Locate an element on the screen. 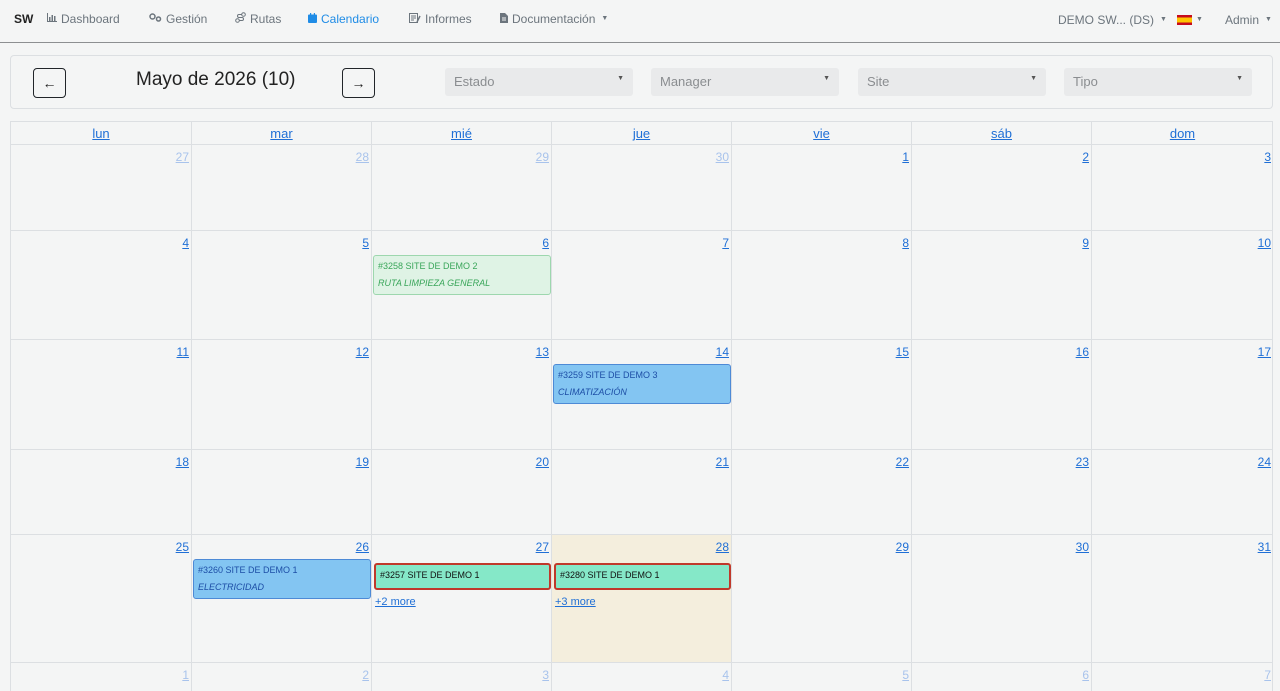 The width and height of the screenshot is (1280, 691). day-number: 18 is located at coordinates (182, 462).